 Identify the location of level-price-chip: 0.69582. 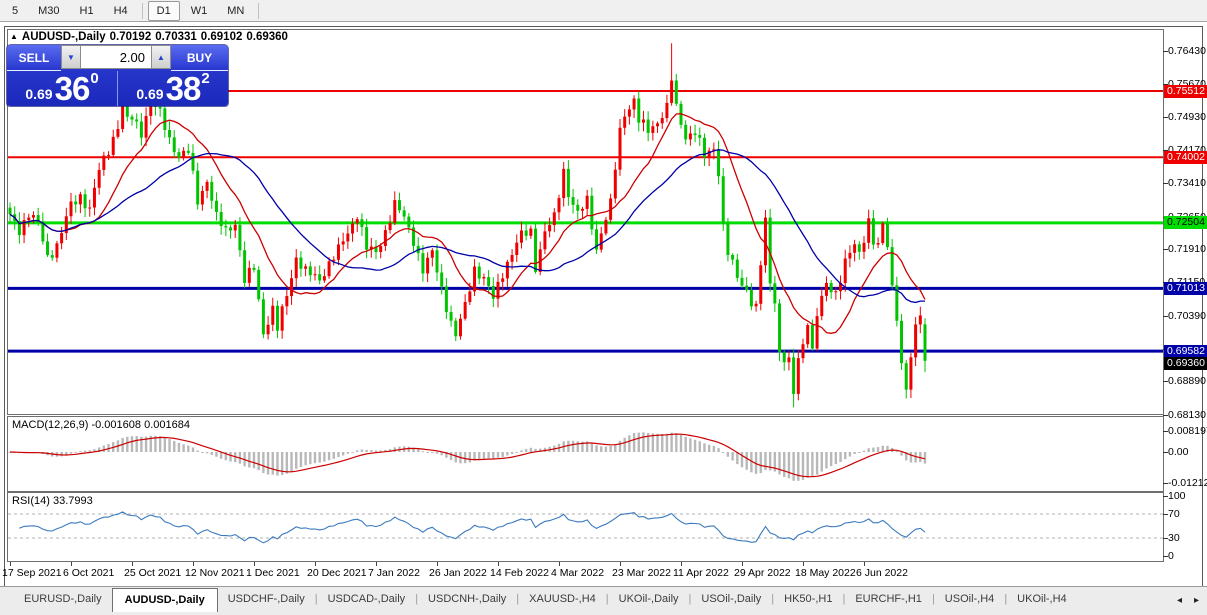
(1185, 351).